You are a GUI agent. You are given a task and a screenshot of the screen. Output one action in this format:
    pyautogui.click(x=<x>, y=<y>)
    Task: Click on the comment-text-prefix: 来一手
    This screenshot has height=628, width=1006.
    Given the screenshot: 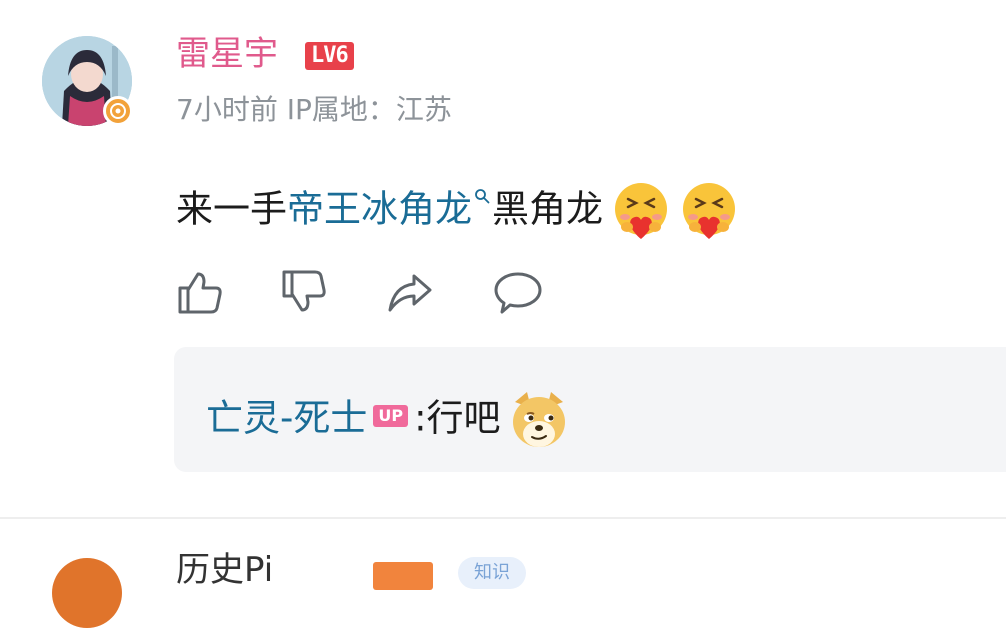 What is the action you would take?
    pyautogui.click(x=231, y=209)
    